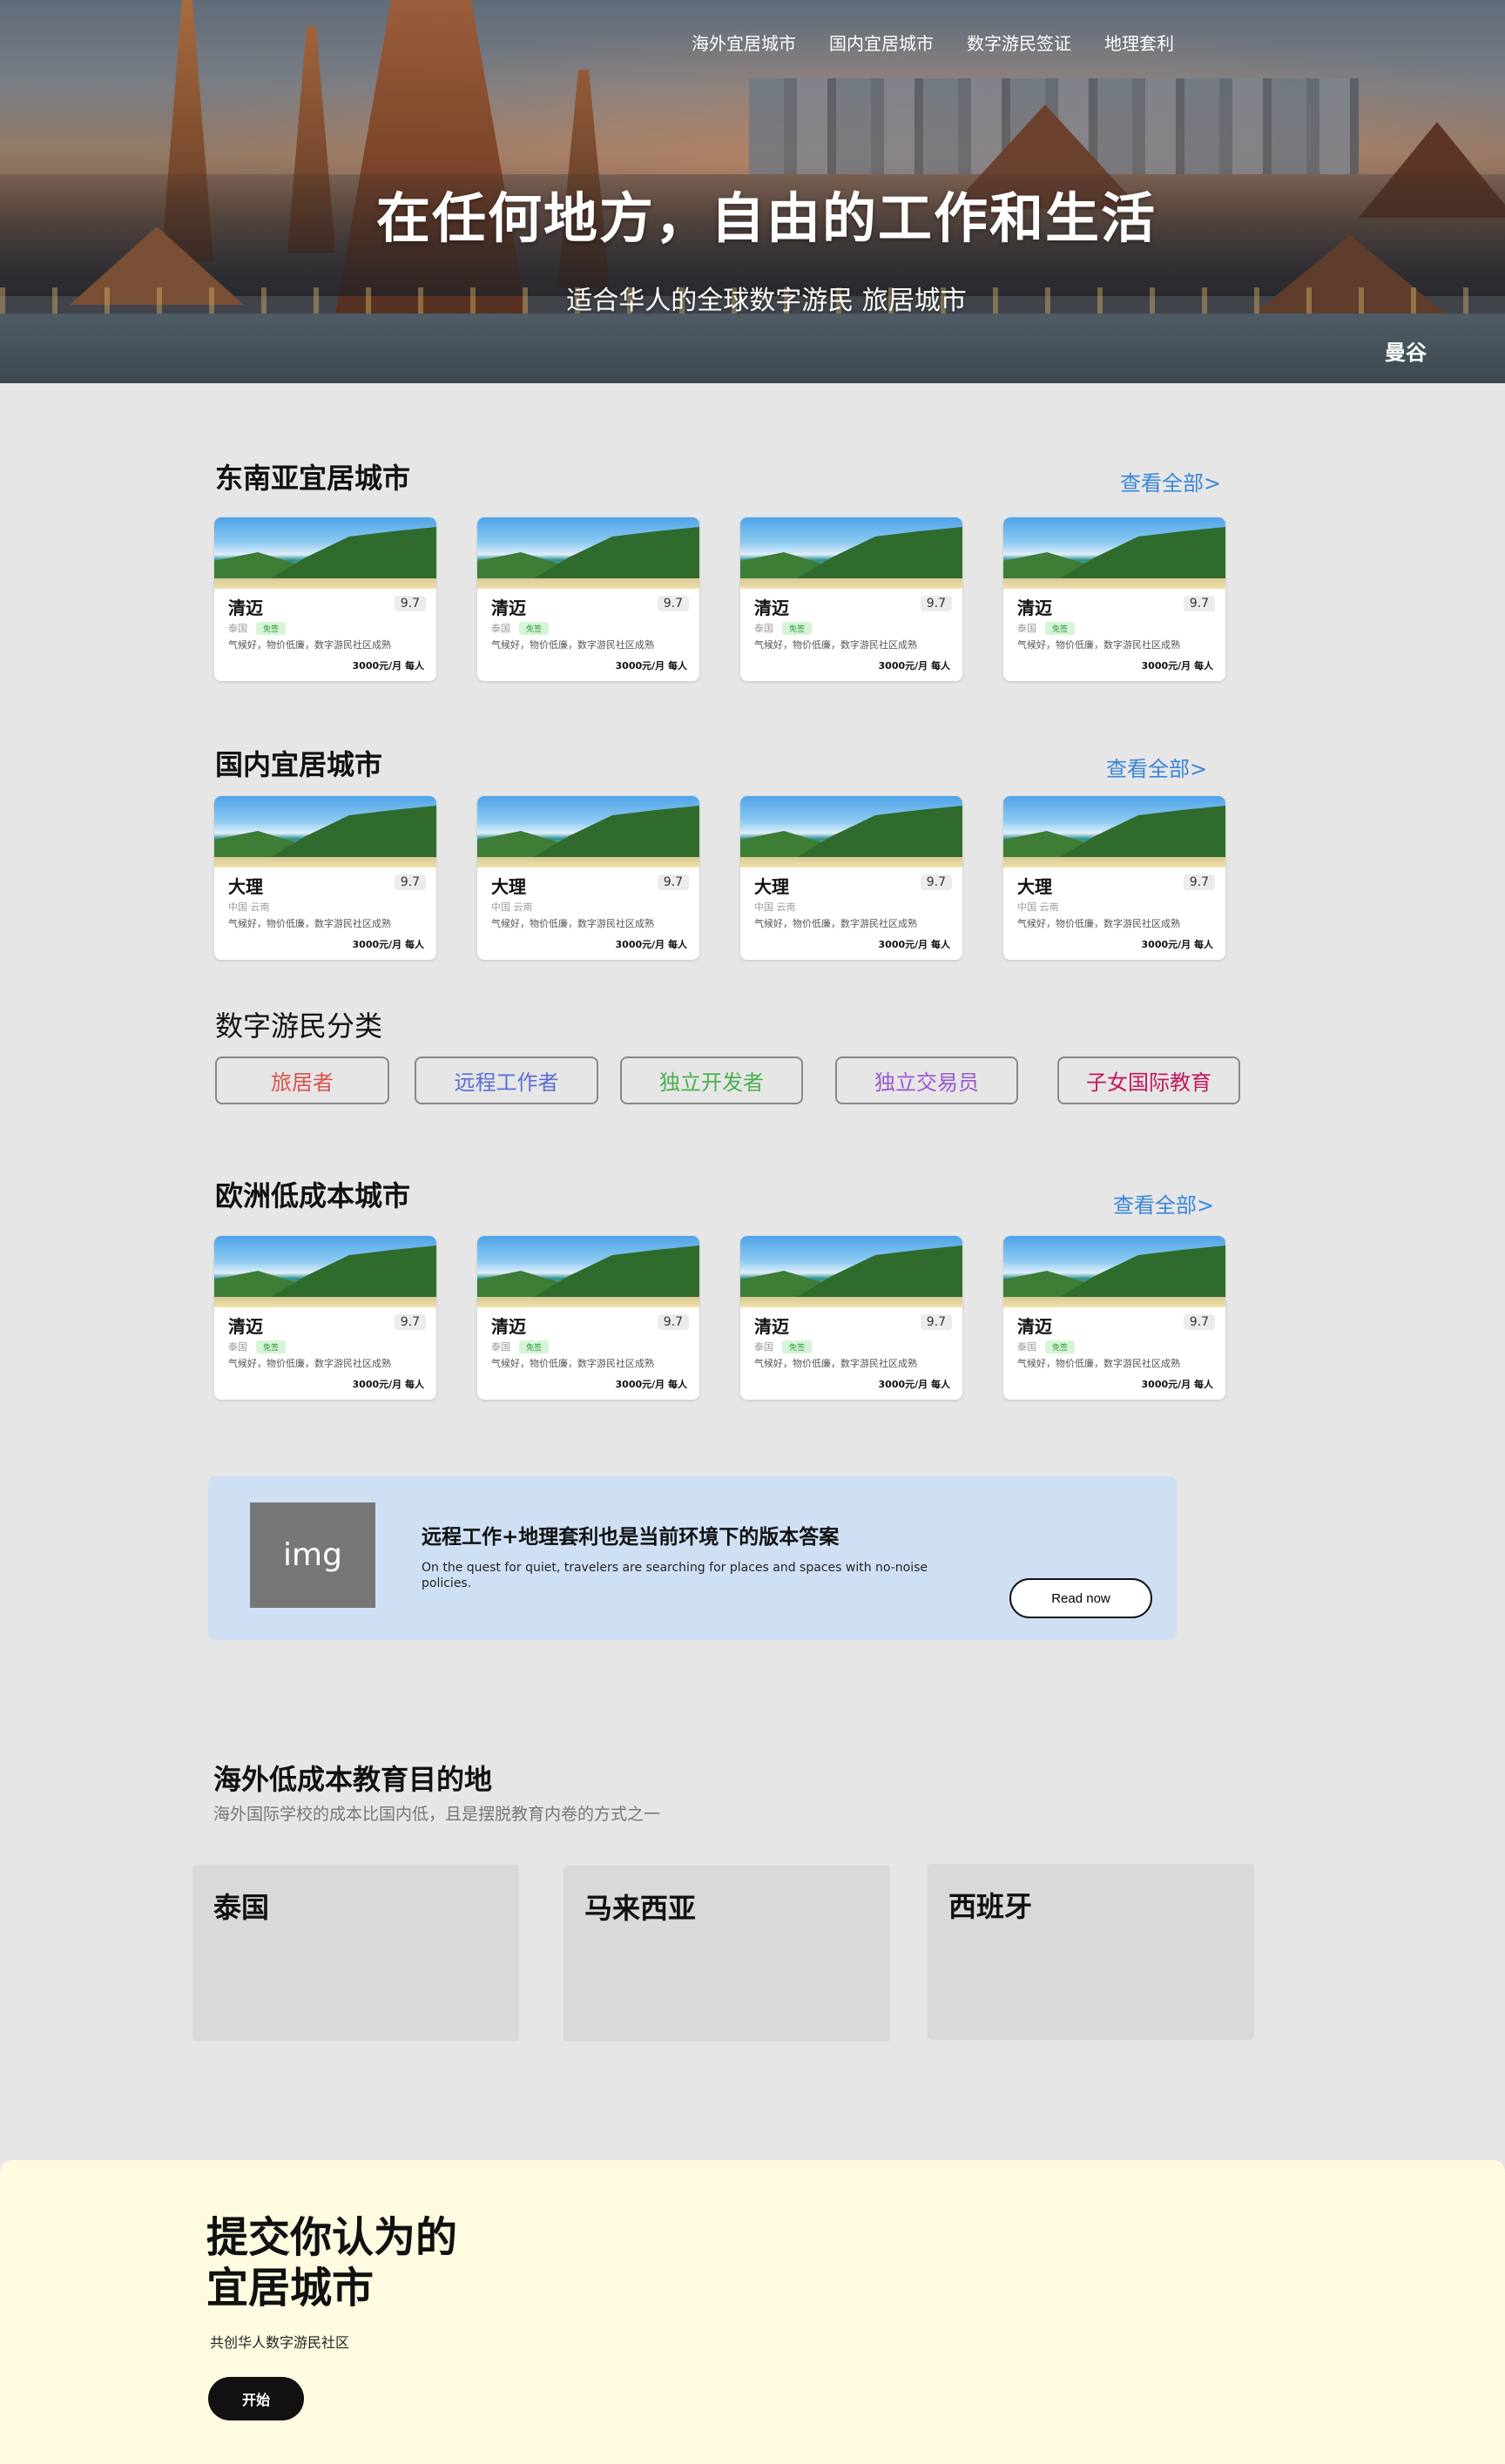 The height and width of the screenshot is (2464, 1505). I want to click on nav-item-geo-arbitrage: 地理套利, so click(1139, 42).